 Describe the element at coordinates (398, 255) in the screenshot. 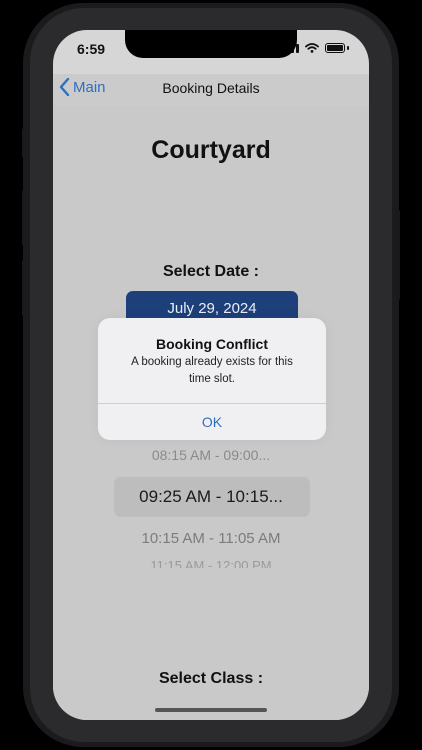

I see `power-button` at that location.